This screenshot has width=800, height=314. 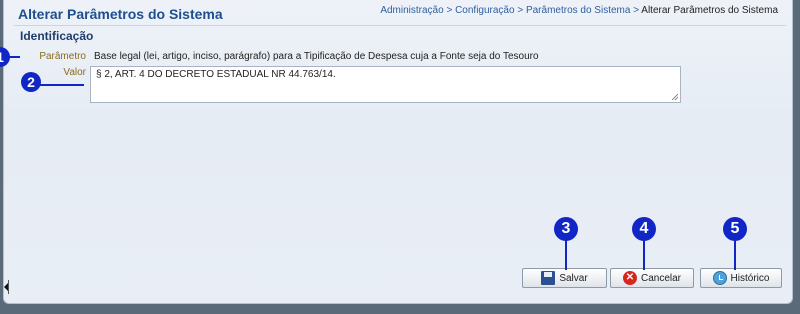 What do you see at coordinates (62, 56) in the screenshot?
I see `parametro-label: Parâmetro` at bounding box center [62, 56].